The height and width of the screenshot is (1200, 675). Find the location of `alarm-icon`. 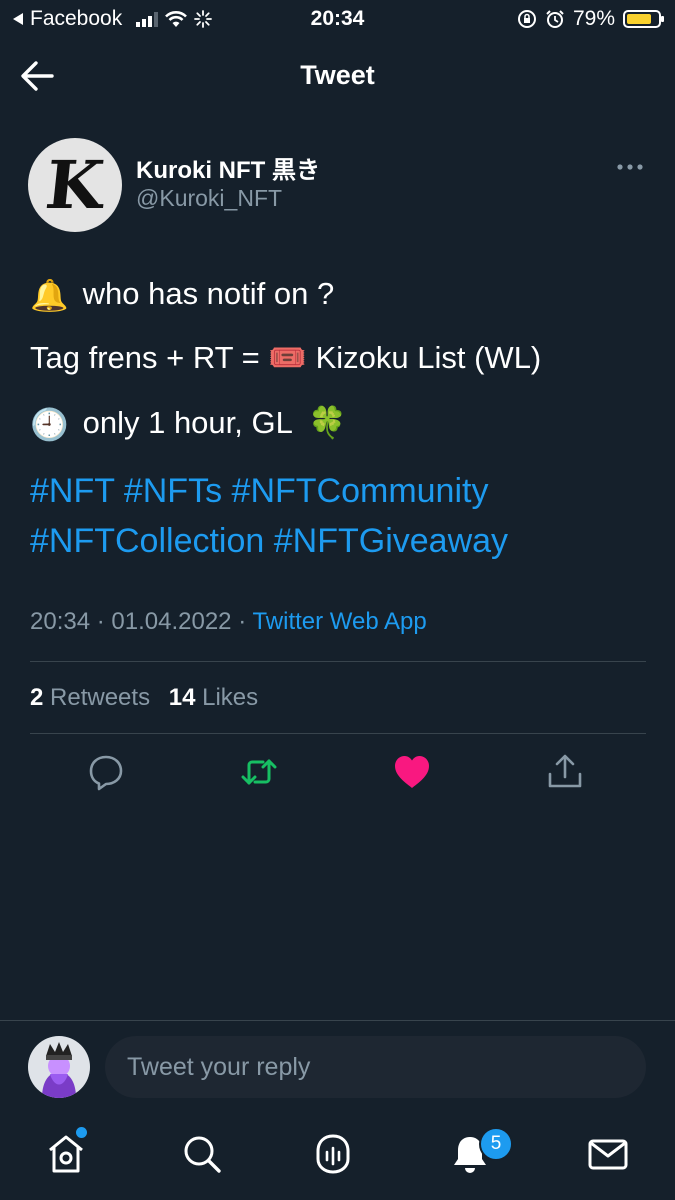

alarm-icon is located at coordinates (555, 19).